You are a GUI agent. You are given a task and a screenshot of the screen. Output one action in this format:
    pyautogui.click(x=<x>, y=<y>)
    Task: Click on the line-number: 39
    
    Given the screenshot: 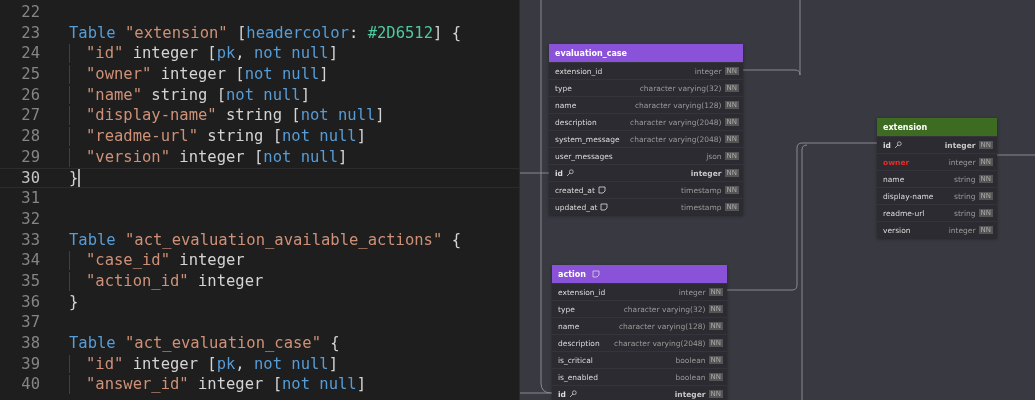 What is the action you would take?
    pyautogui.click(x=30, y=364)
    